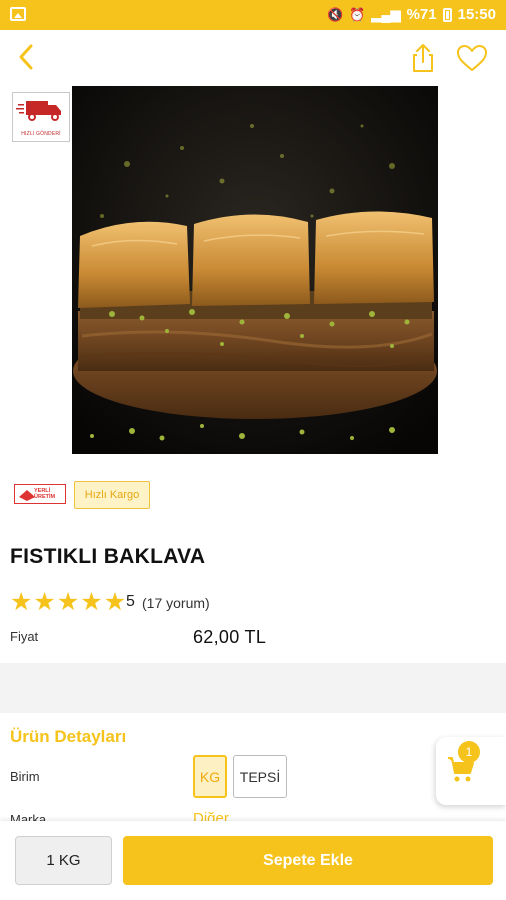 Image resolution: width=506 pixels, height=900 pixels. I want to click on heart-icon, so click(472, 58).